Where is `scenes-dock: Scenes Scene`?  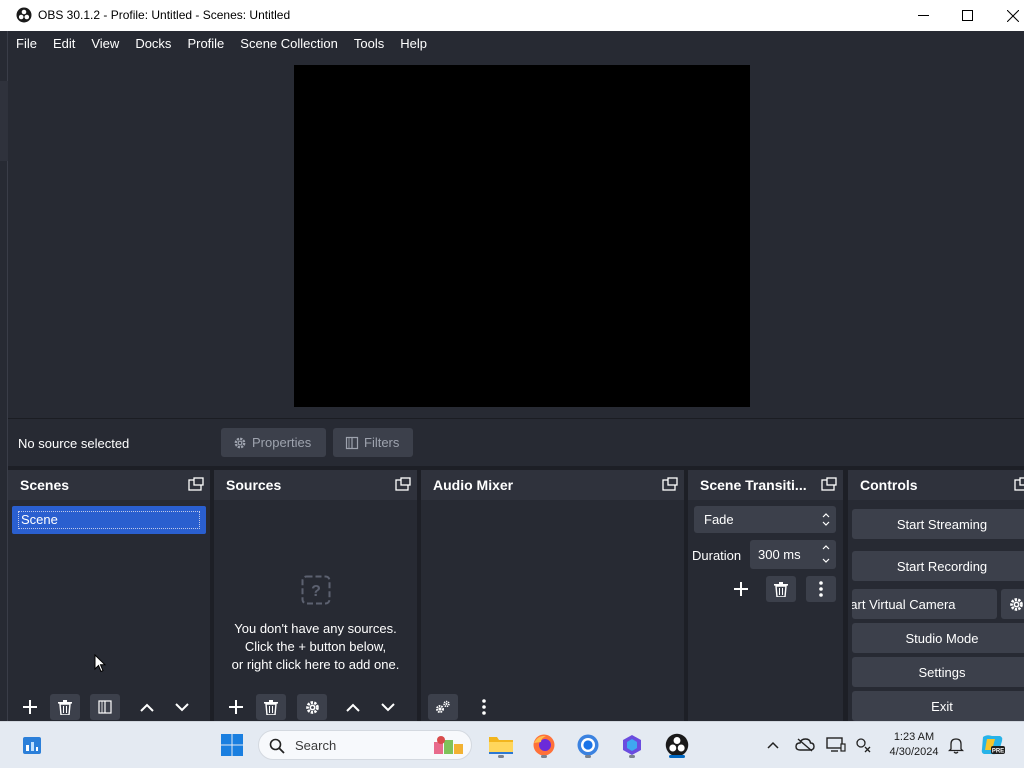 scenes-dock: Scenes Scene is located at coordinates (109, 595).